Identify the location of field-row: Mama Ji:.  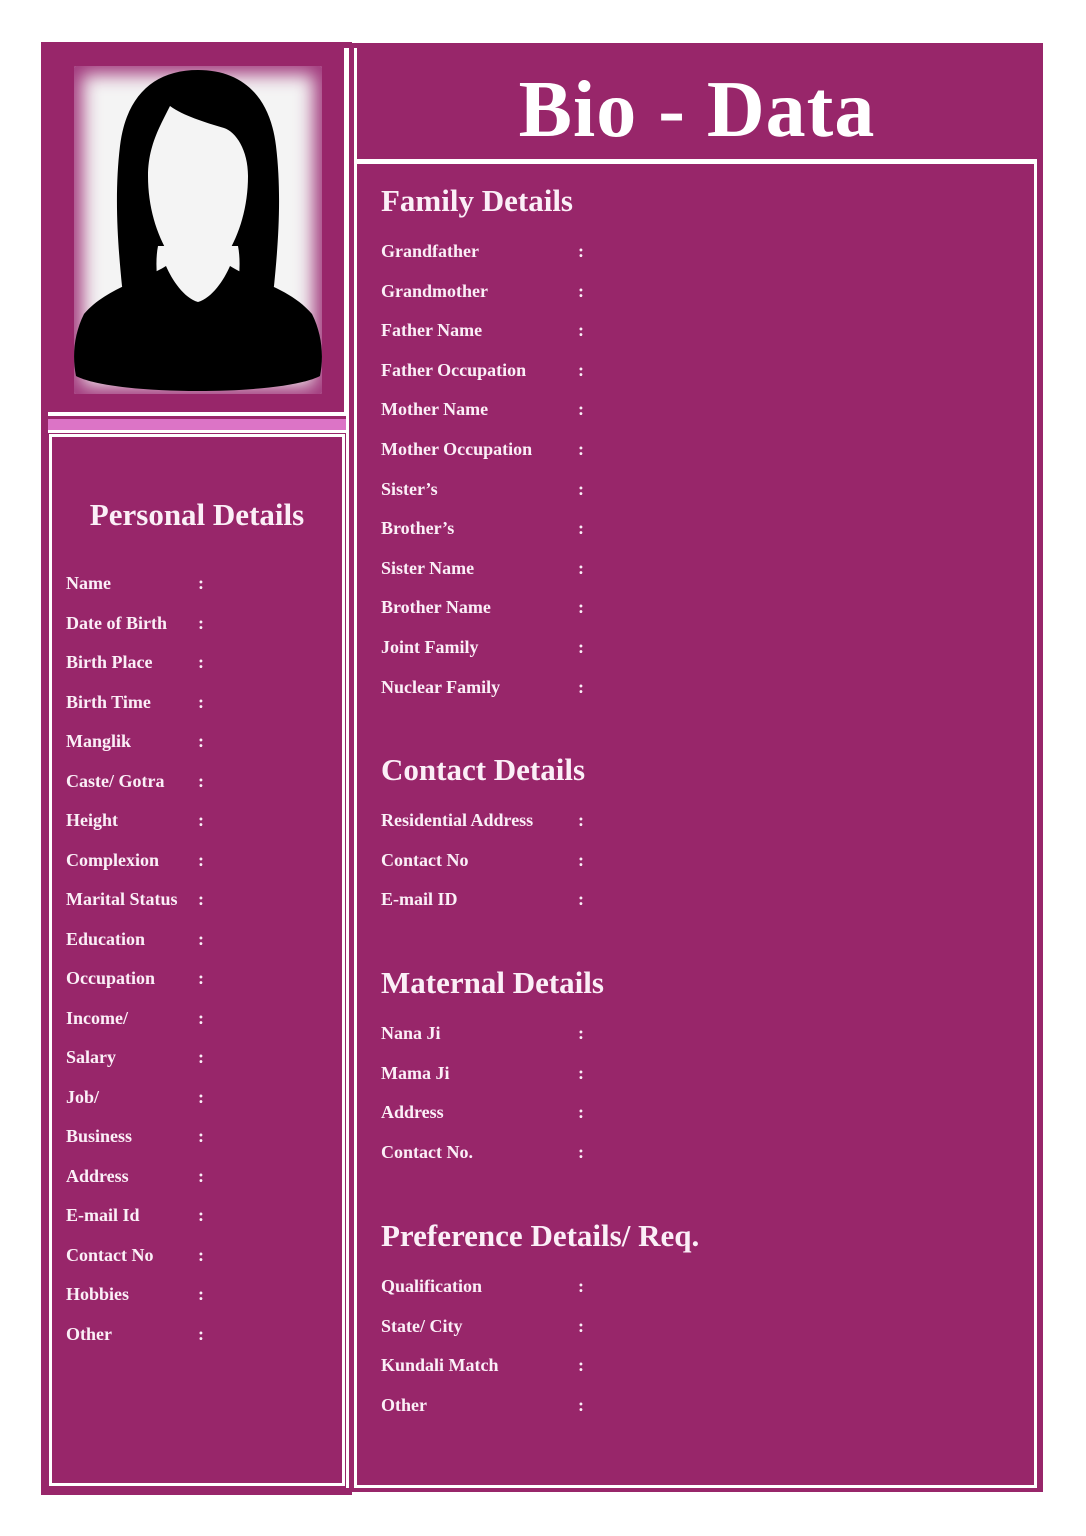
(482, 1073).